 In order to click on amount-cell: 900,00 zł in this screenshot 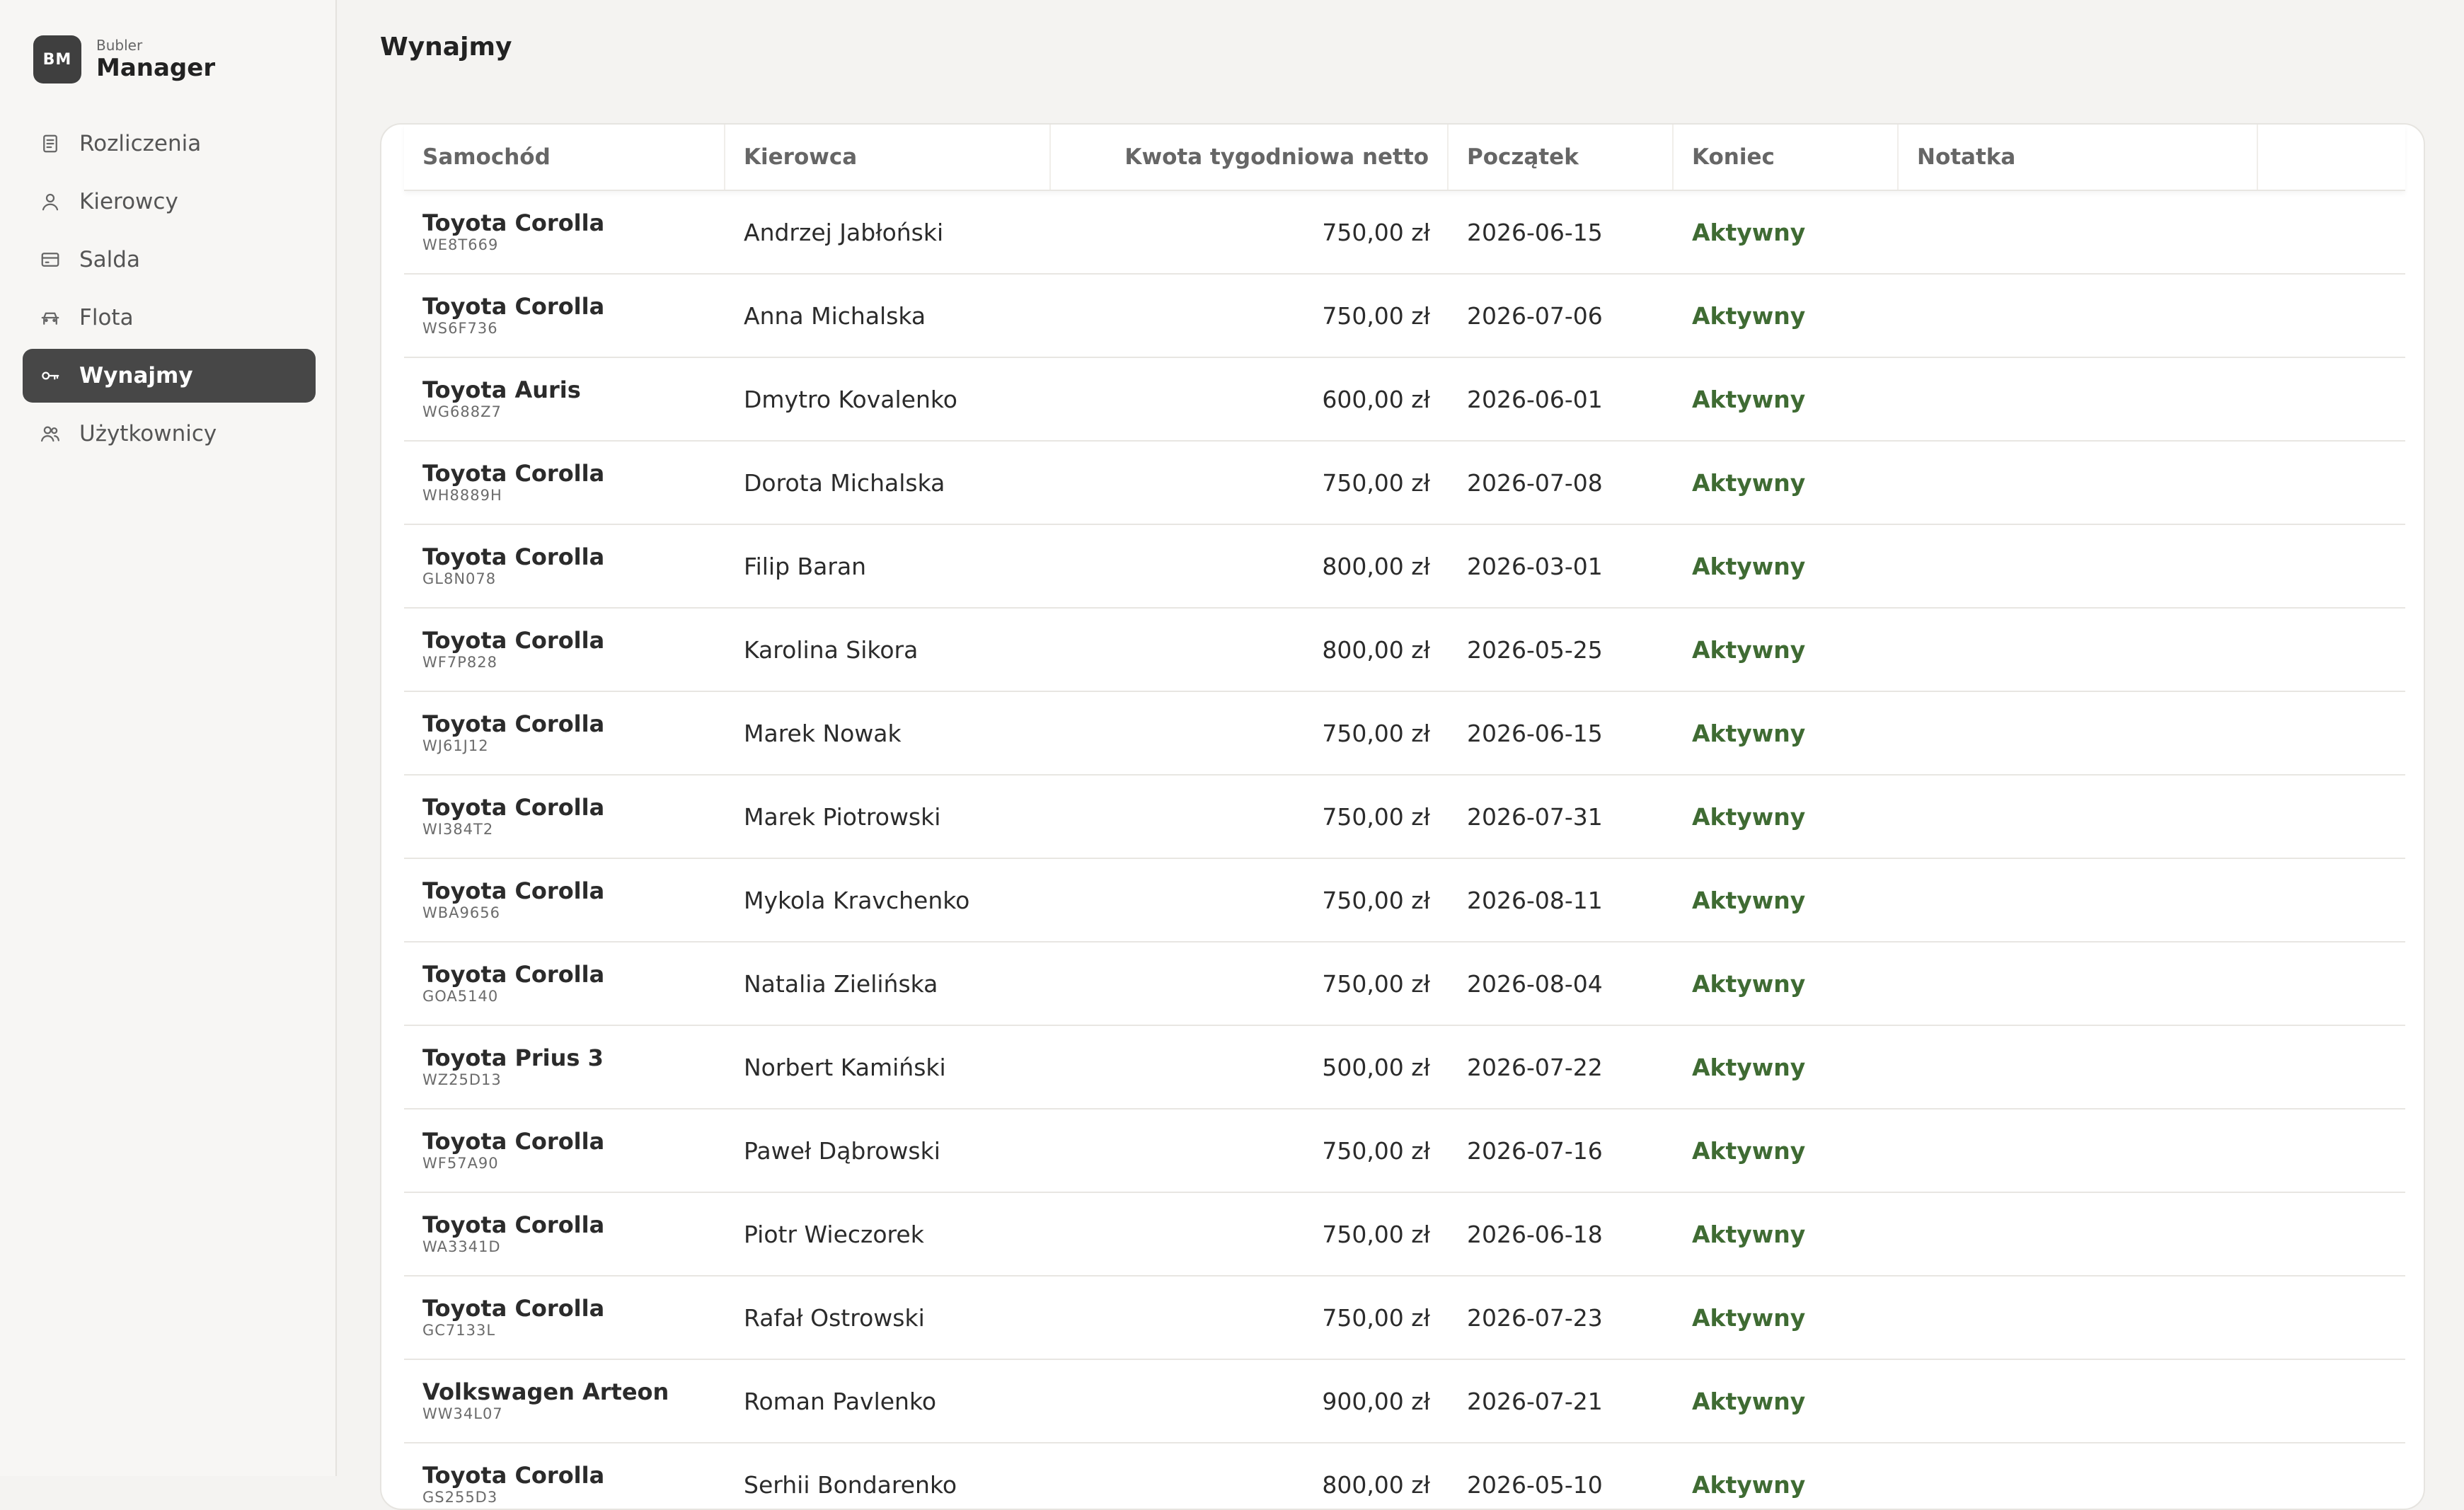, I will do `click(1376, 1401)`.